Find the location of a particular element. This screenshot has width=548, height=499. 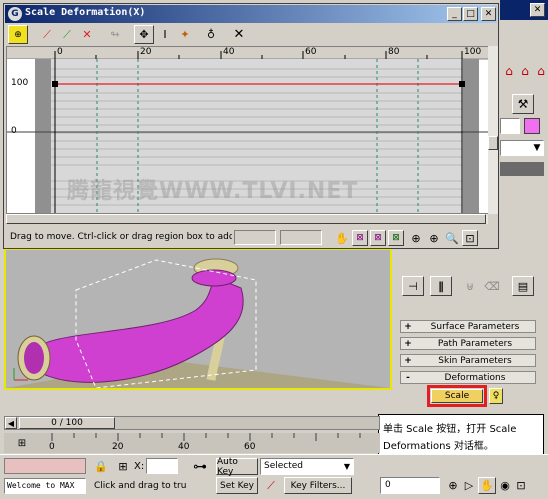

zoom-icon: 🔍 is located at coordinates (452, 238).